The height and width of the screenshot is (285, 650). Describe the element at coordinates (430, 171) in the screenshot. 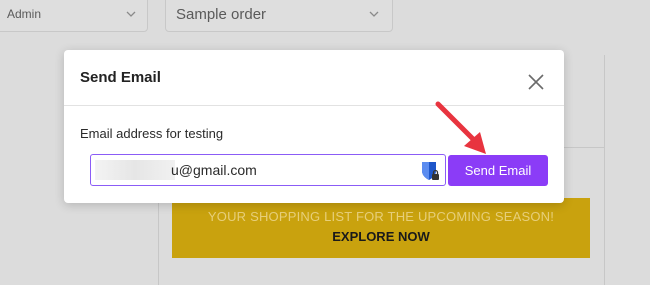

I see `password-manager-icon` at that location.